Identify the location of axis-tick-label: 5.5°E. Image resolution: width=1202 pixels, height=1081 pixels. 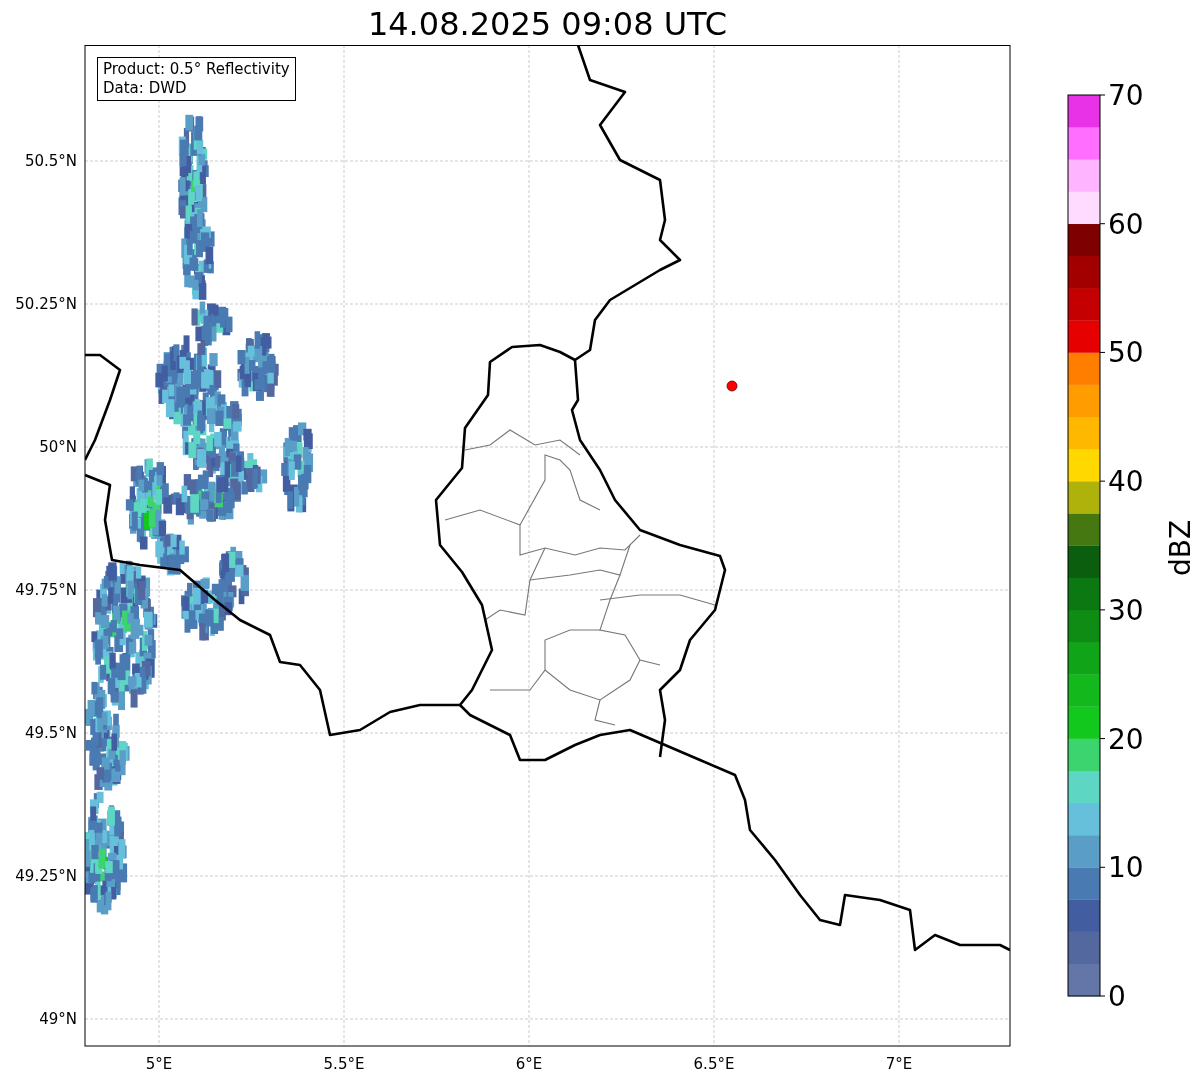
(344, 1064).